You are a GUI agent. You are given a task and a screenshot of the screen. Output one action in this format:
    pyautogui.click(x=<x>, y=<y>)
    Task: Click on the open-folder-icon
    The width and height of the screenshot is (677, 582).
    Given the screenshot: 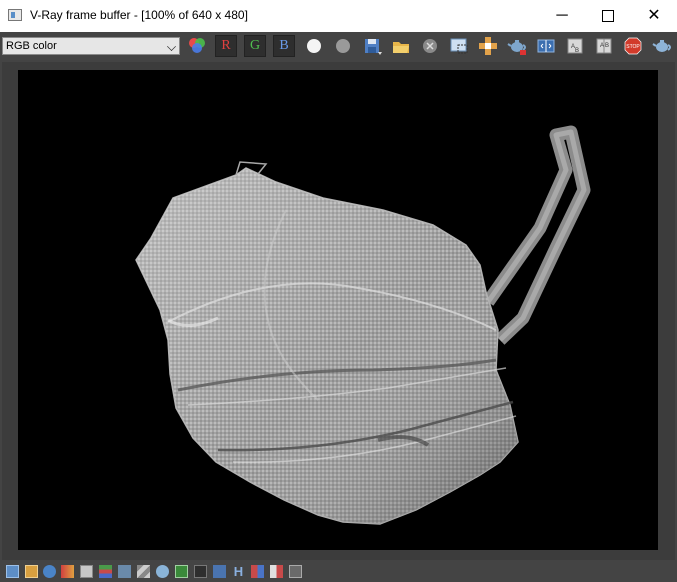 What is the action you would take?
    pyautogui.click(x=401, y=46)
    